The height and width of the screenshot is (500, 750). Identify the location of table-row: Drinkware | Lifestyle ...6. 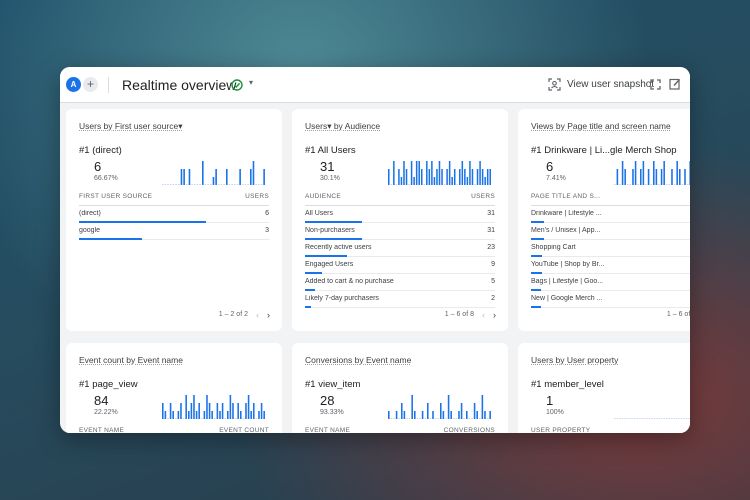
(610, 214).